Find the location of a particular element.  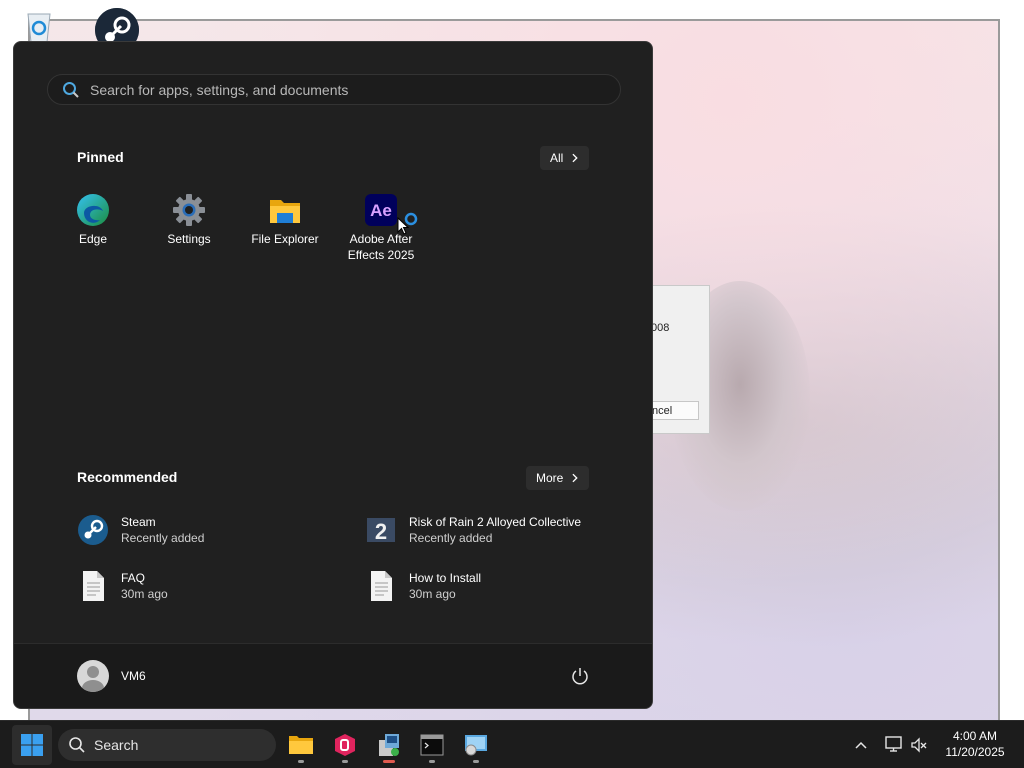

more-button: More is located at coordinates (557, 478).